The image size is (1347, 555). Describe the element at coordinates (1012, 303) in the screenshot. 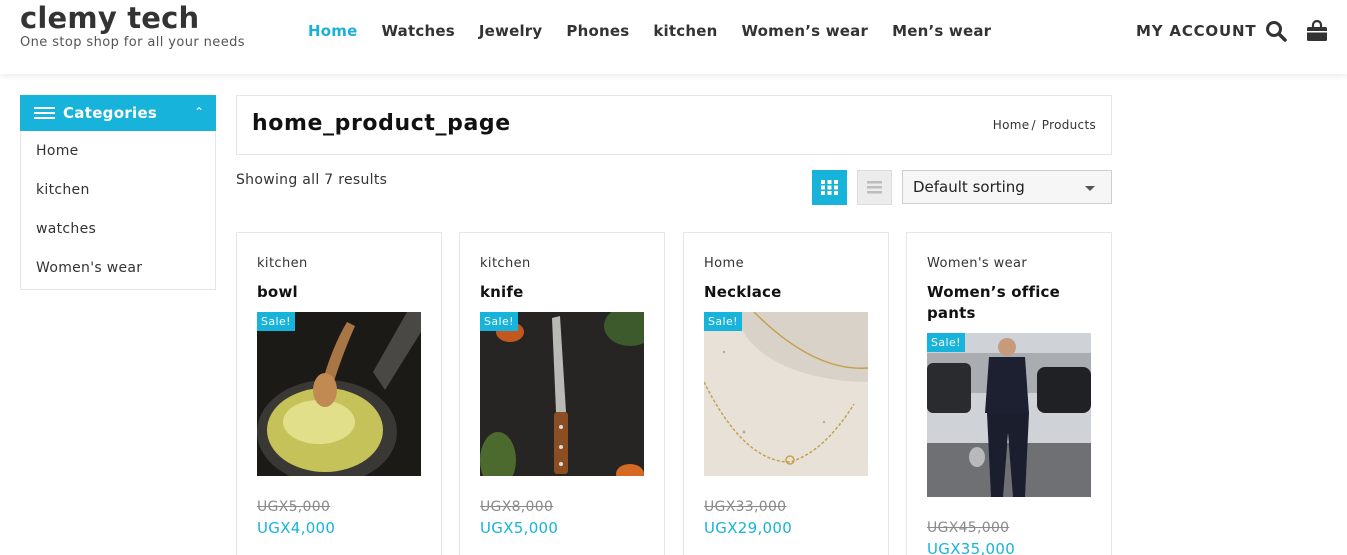

I see `product-name: Women’s office pants` at that location.